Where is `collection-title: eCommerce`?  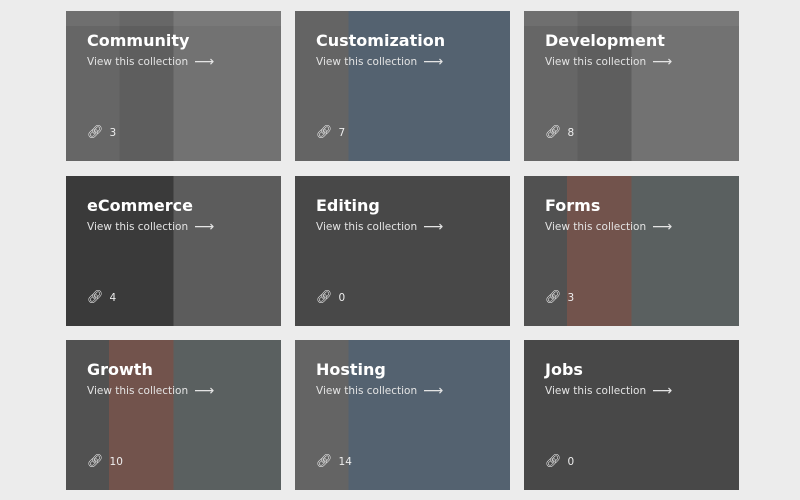
collection-title: eCommerce is located at coordinates (140, 205).